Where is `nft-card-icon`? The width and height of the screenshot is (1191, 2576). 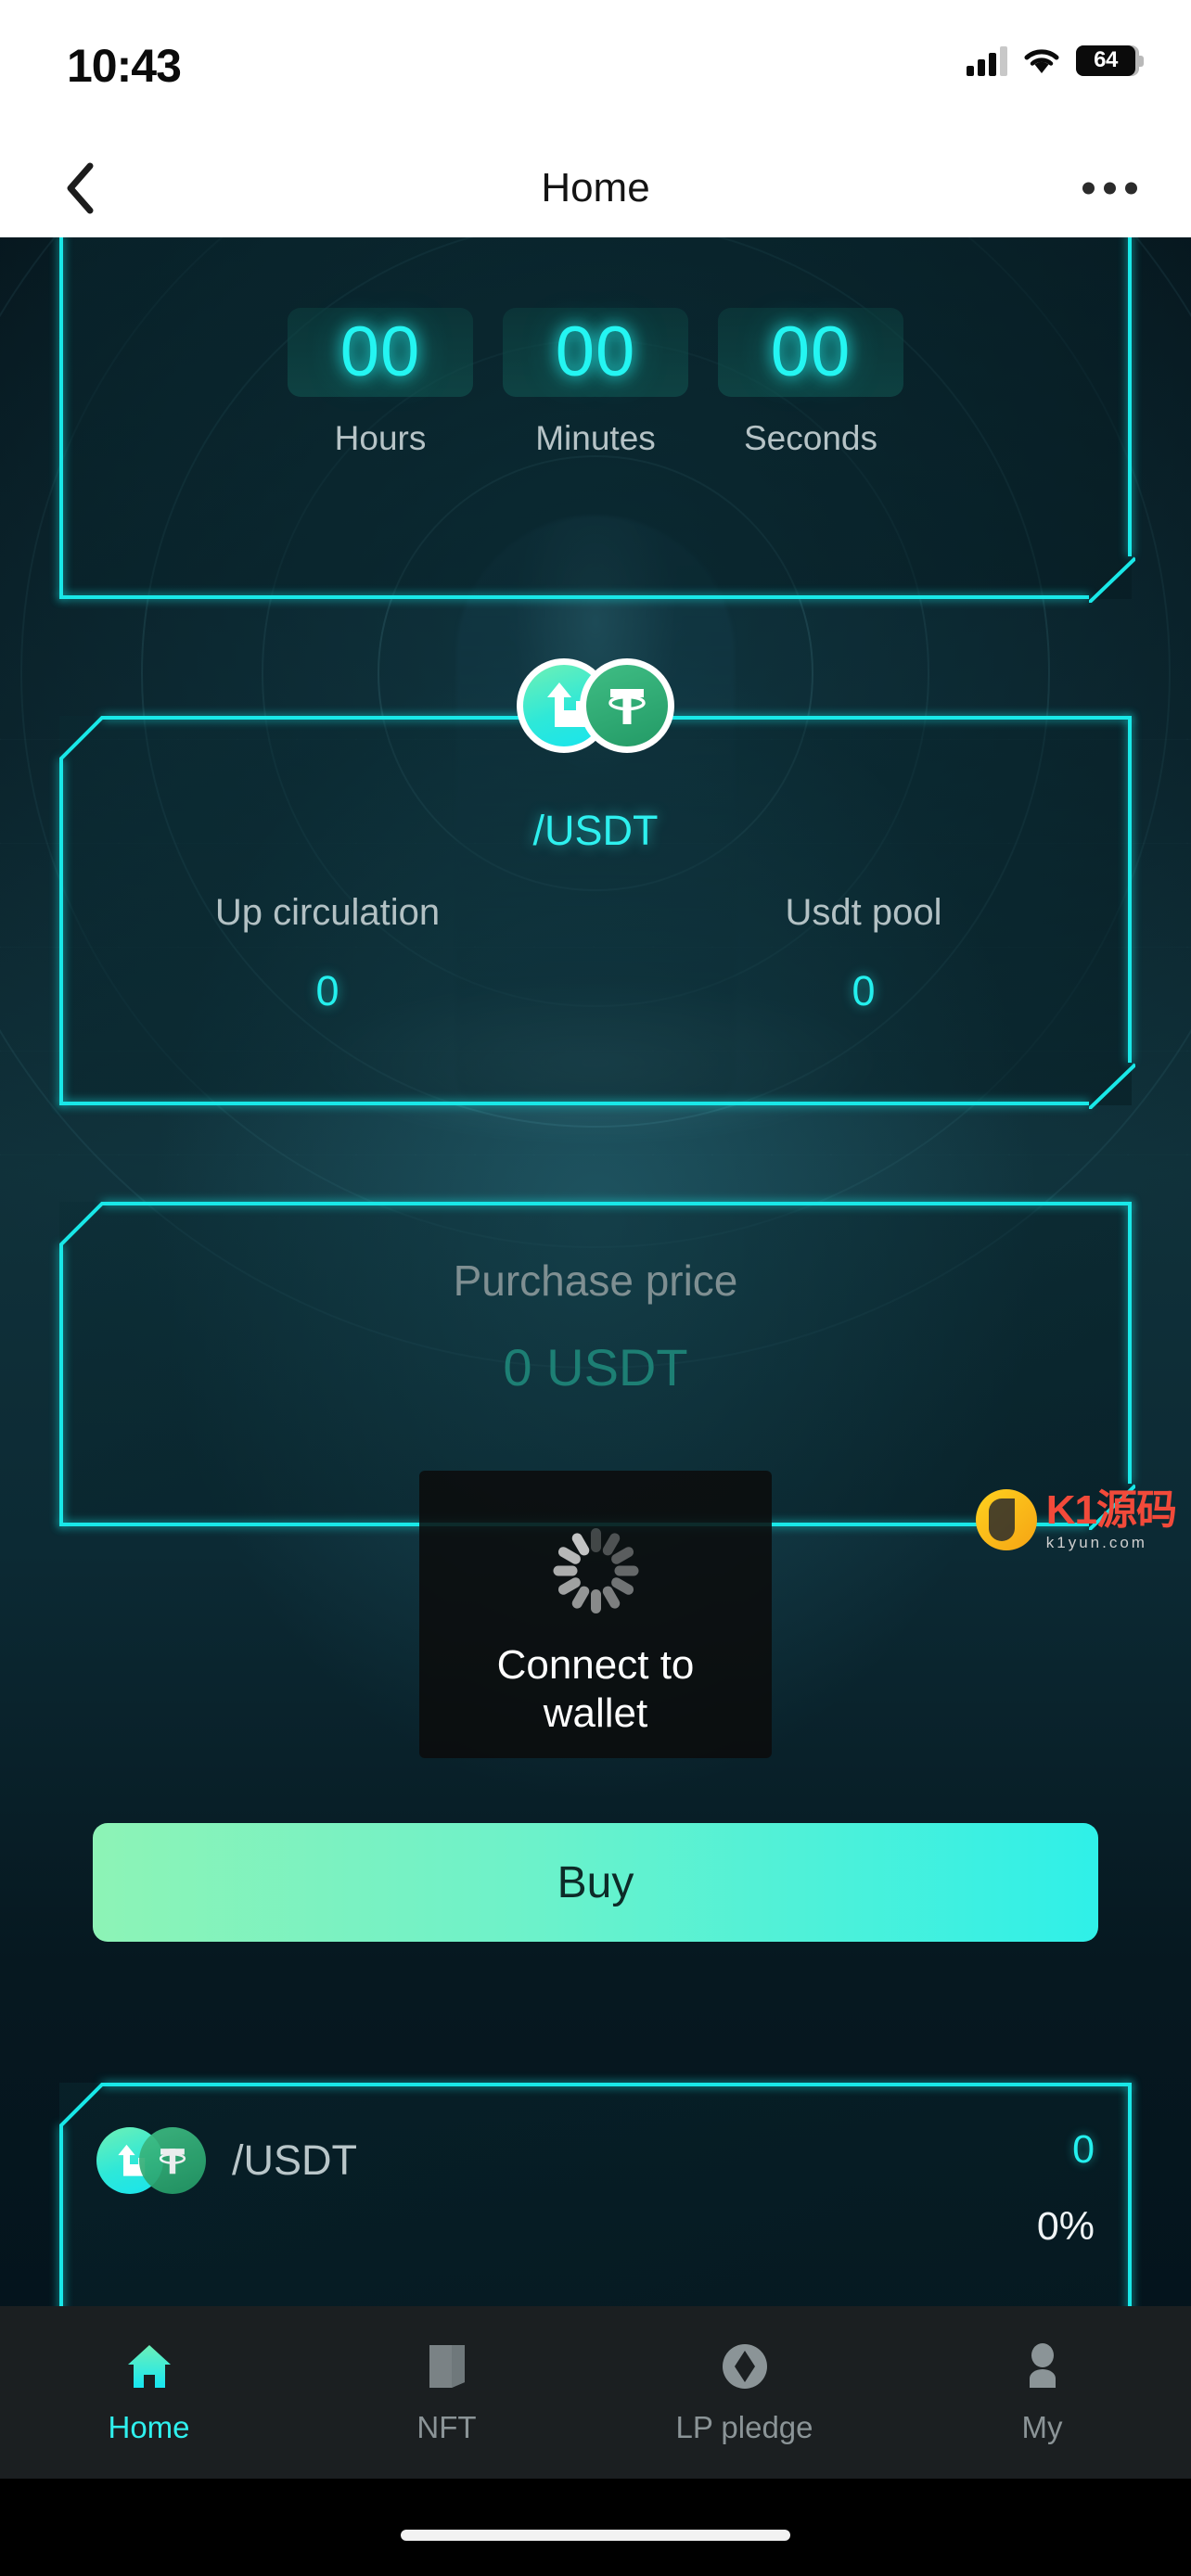
nft-card-icon is located at coordinates (447, 2366).